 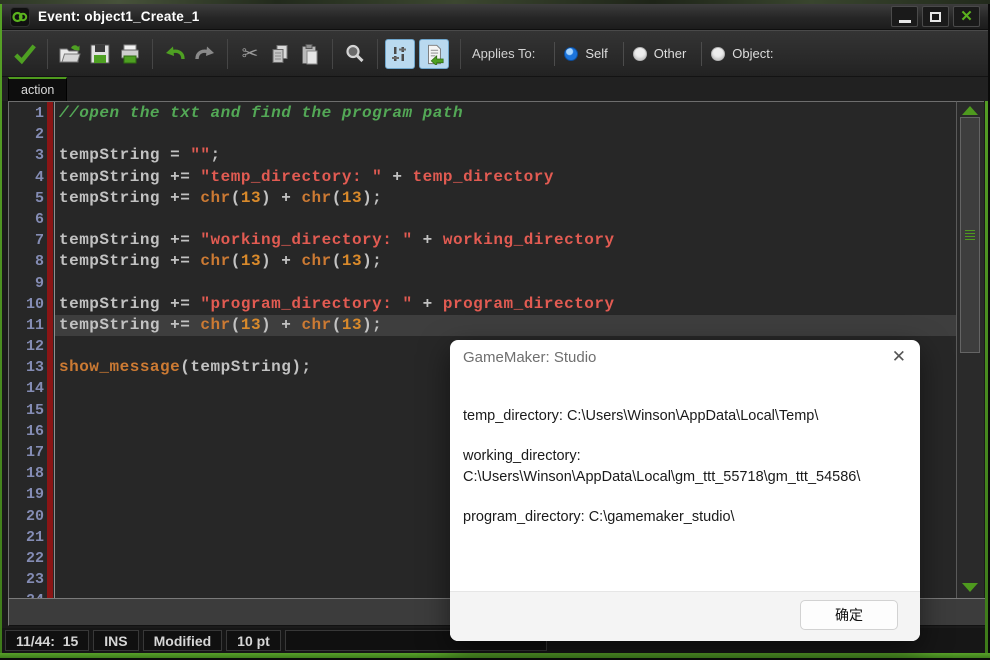 I want to click on window-title: Event: object1_Create_1, so click(x=119, y=16).